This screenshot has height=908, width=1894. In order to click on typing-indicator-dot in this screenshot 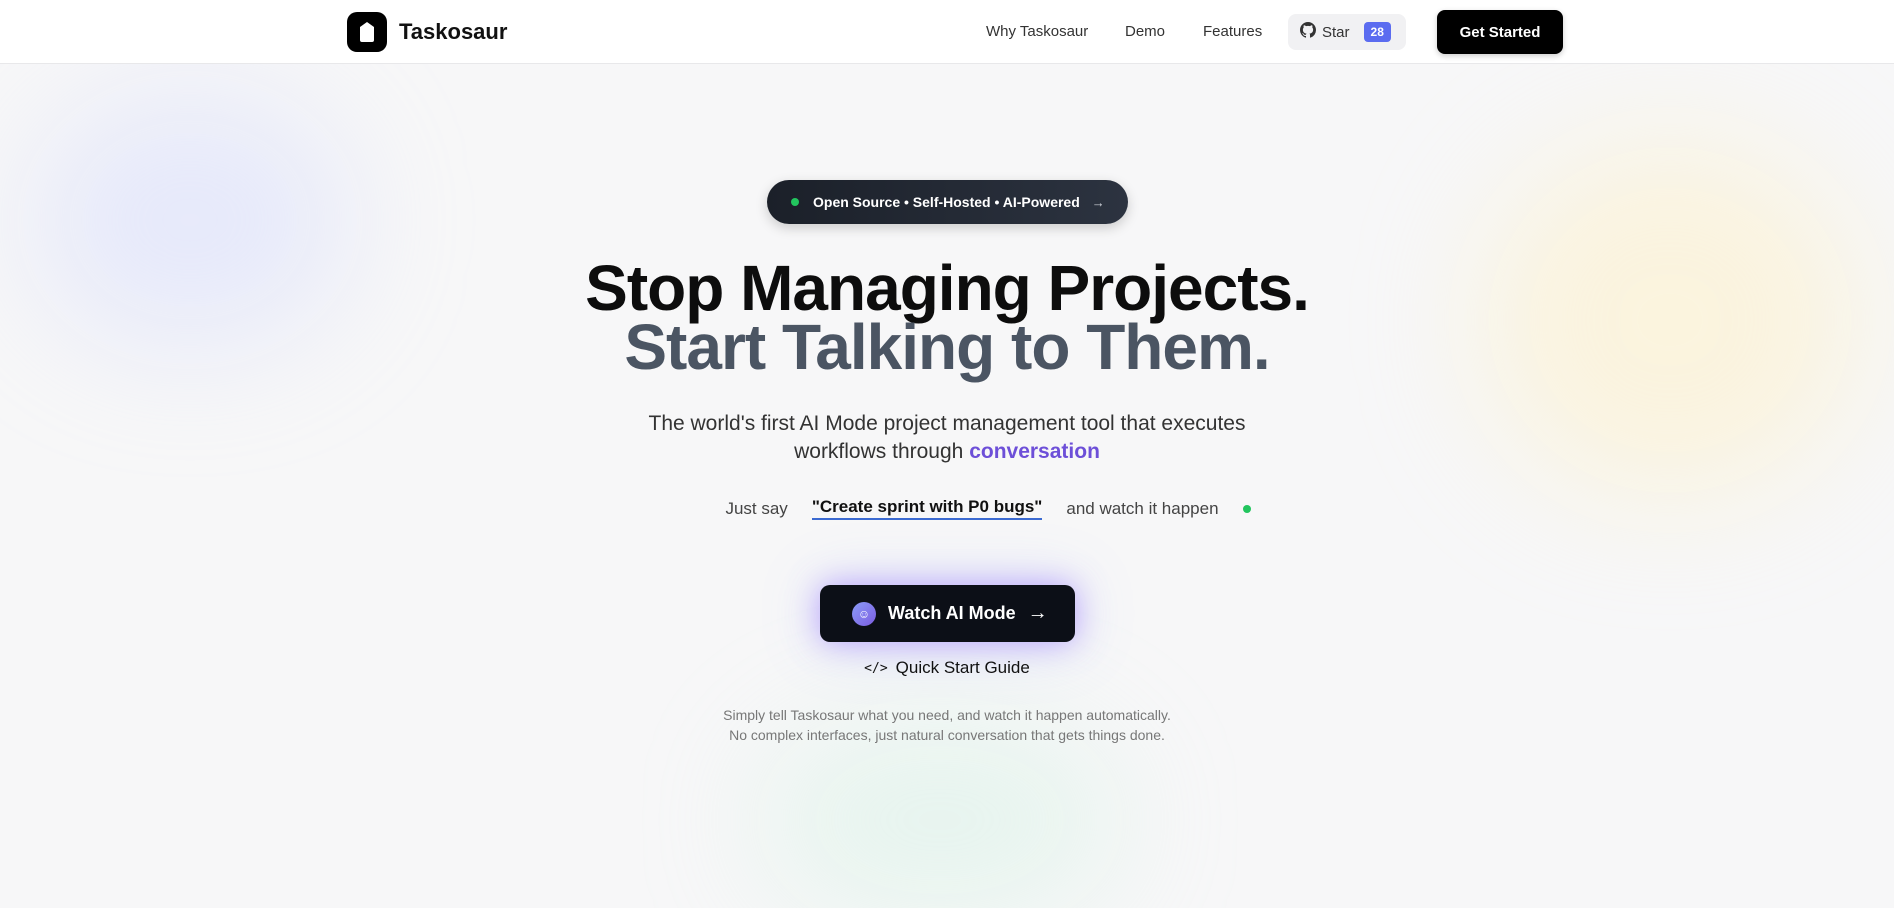, I will do `click(1246, 508)`.